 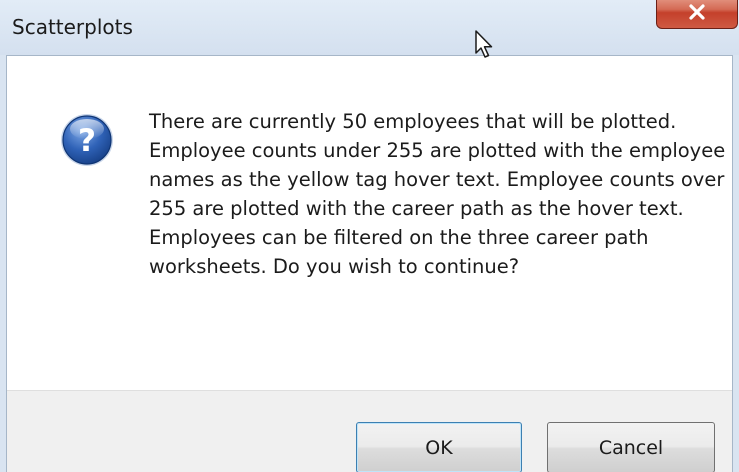 I want to click on mouse-cursor-icon, so click(x=484, y=44).